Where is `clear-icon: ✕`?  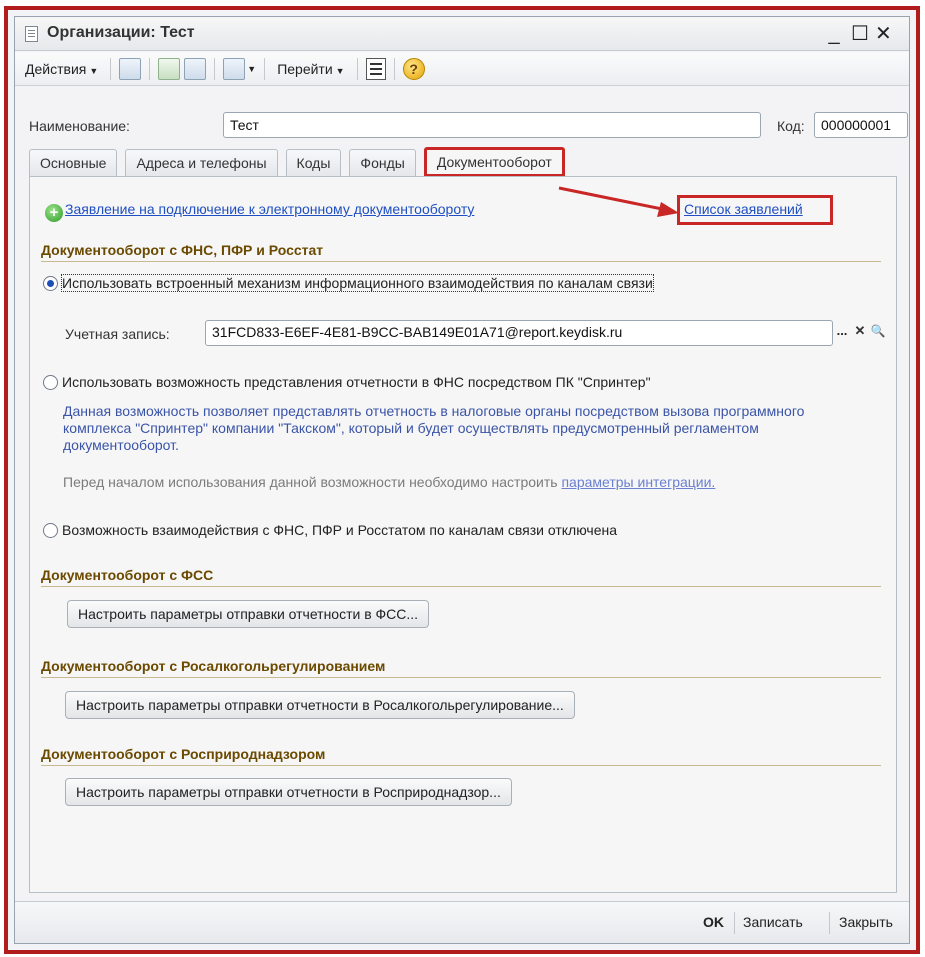 clear-icon: ✕ is located at coordinates (860, 332).